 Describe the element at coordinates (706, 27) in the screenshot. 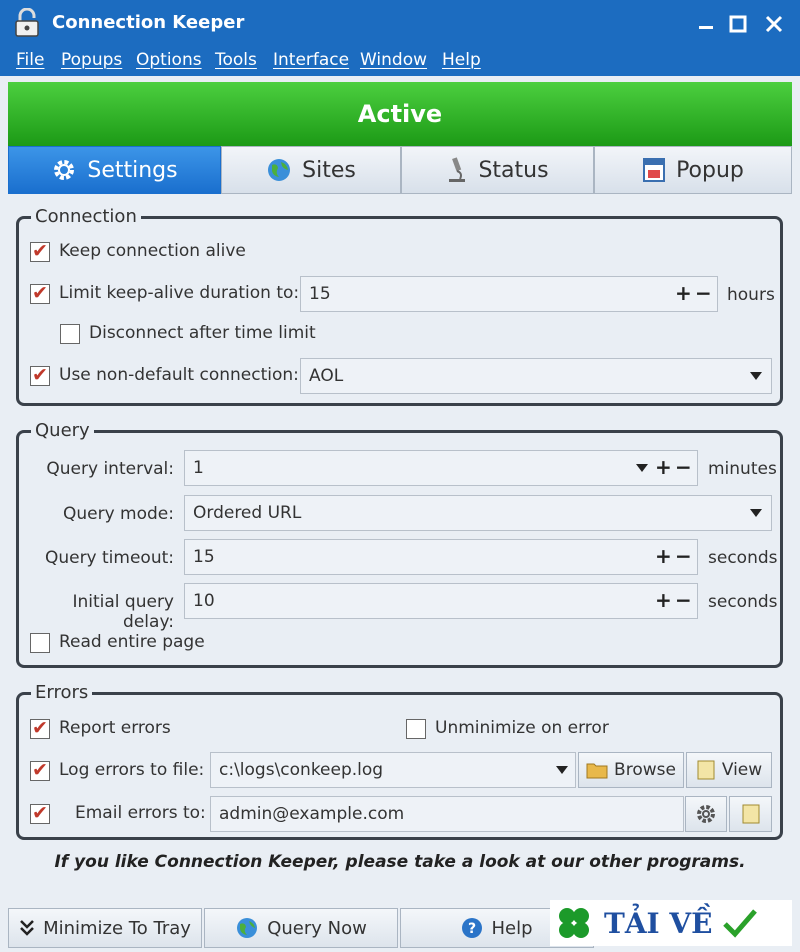

I see `minimize-icon` at that location.